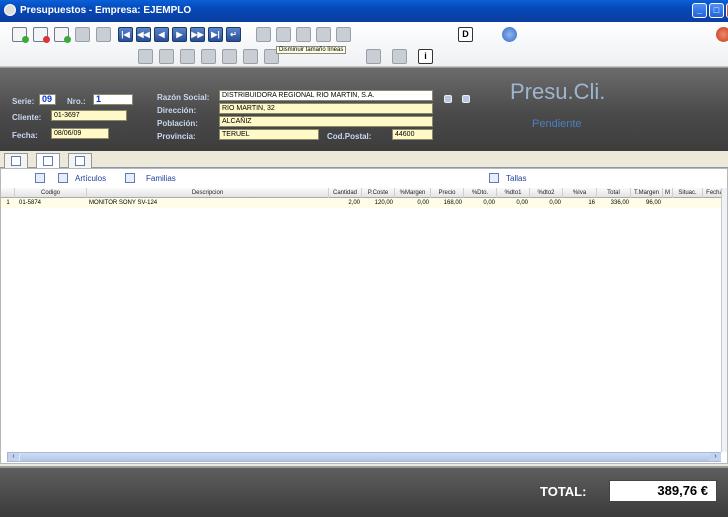 This screenshot has width=728, height=517. Describe the element at coordinates (47, 99) in the screenshot. I see `serie-field: 09` at that location.